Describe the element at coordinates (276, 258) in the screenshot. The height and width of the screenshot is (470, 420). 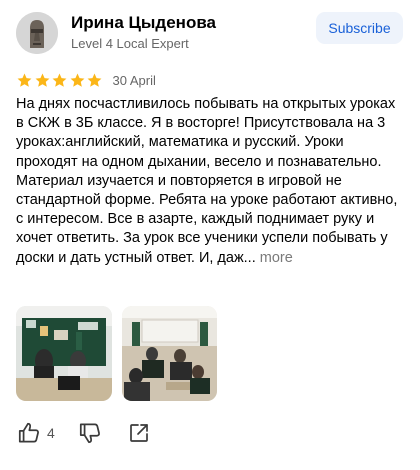
I see `more-link: more` at that location.